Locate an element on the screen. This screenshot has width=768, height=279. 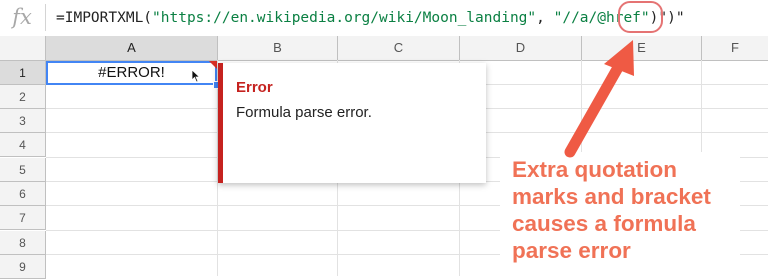
cell-error-indicator-icon is located at coordinates (213, 65).